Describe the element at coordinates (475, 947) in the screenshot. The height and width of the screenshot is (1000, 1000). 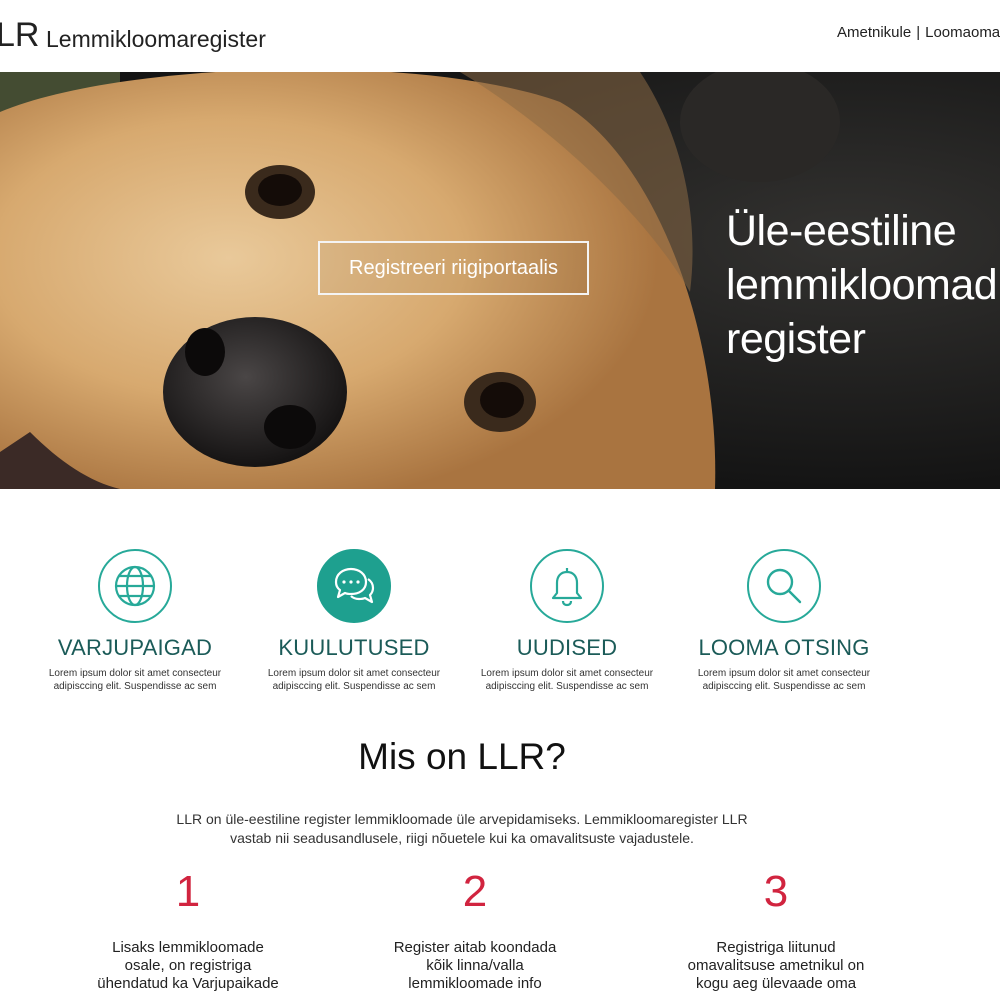
I see `step-text-line: Register aitab koondada` at that location.